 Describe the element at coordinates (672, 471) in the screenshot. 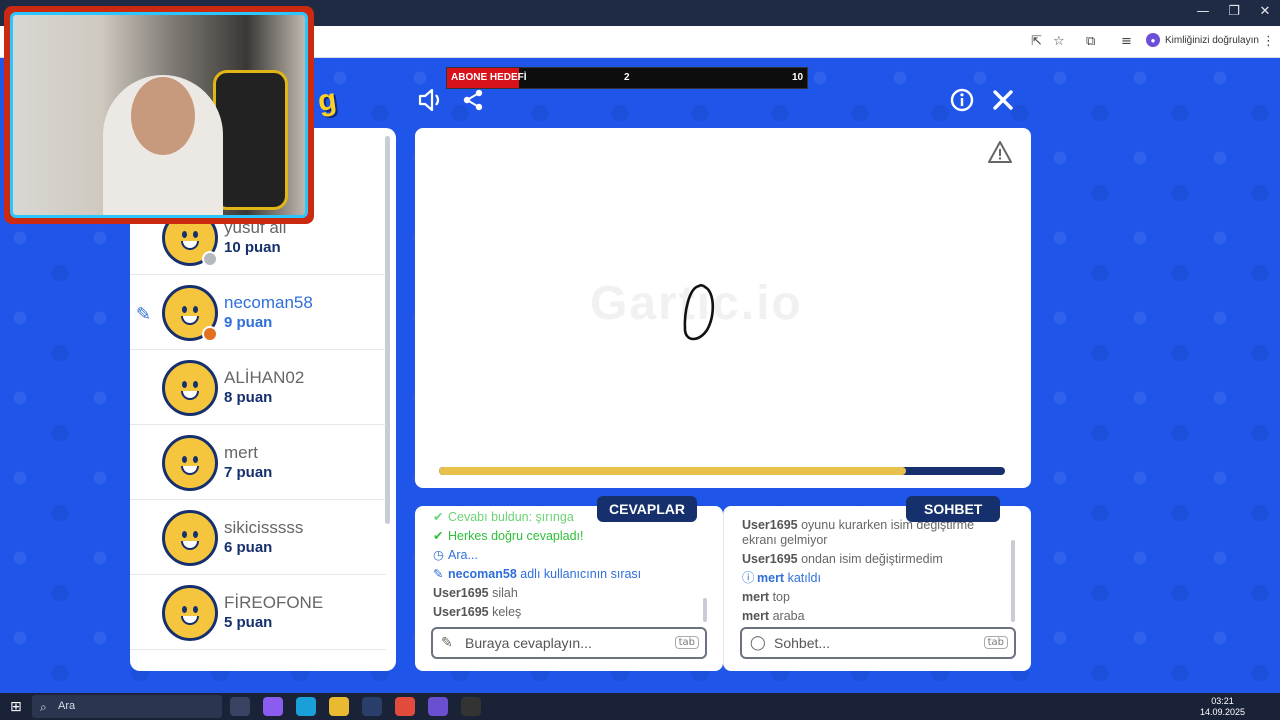

I see `round-timer-fill` at that location.